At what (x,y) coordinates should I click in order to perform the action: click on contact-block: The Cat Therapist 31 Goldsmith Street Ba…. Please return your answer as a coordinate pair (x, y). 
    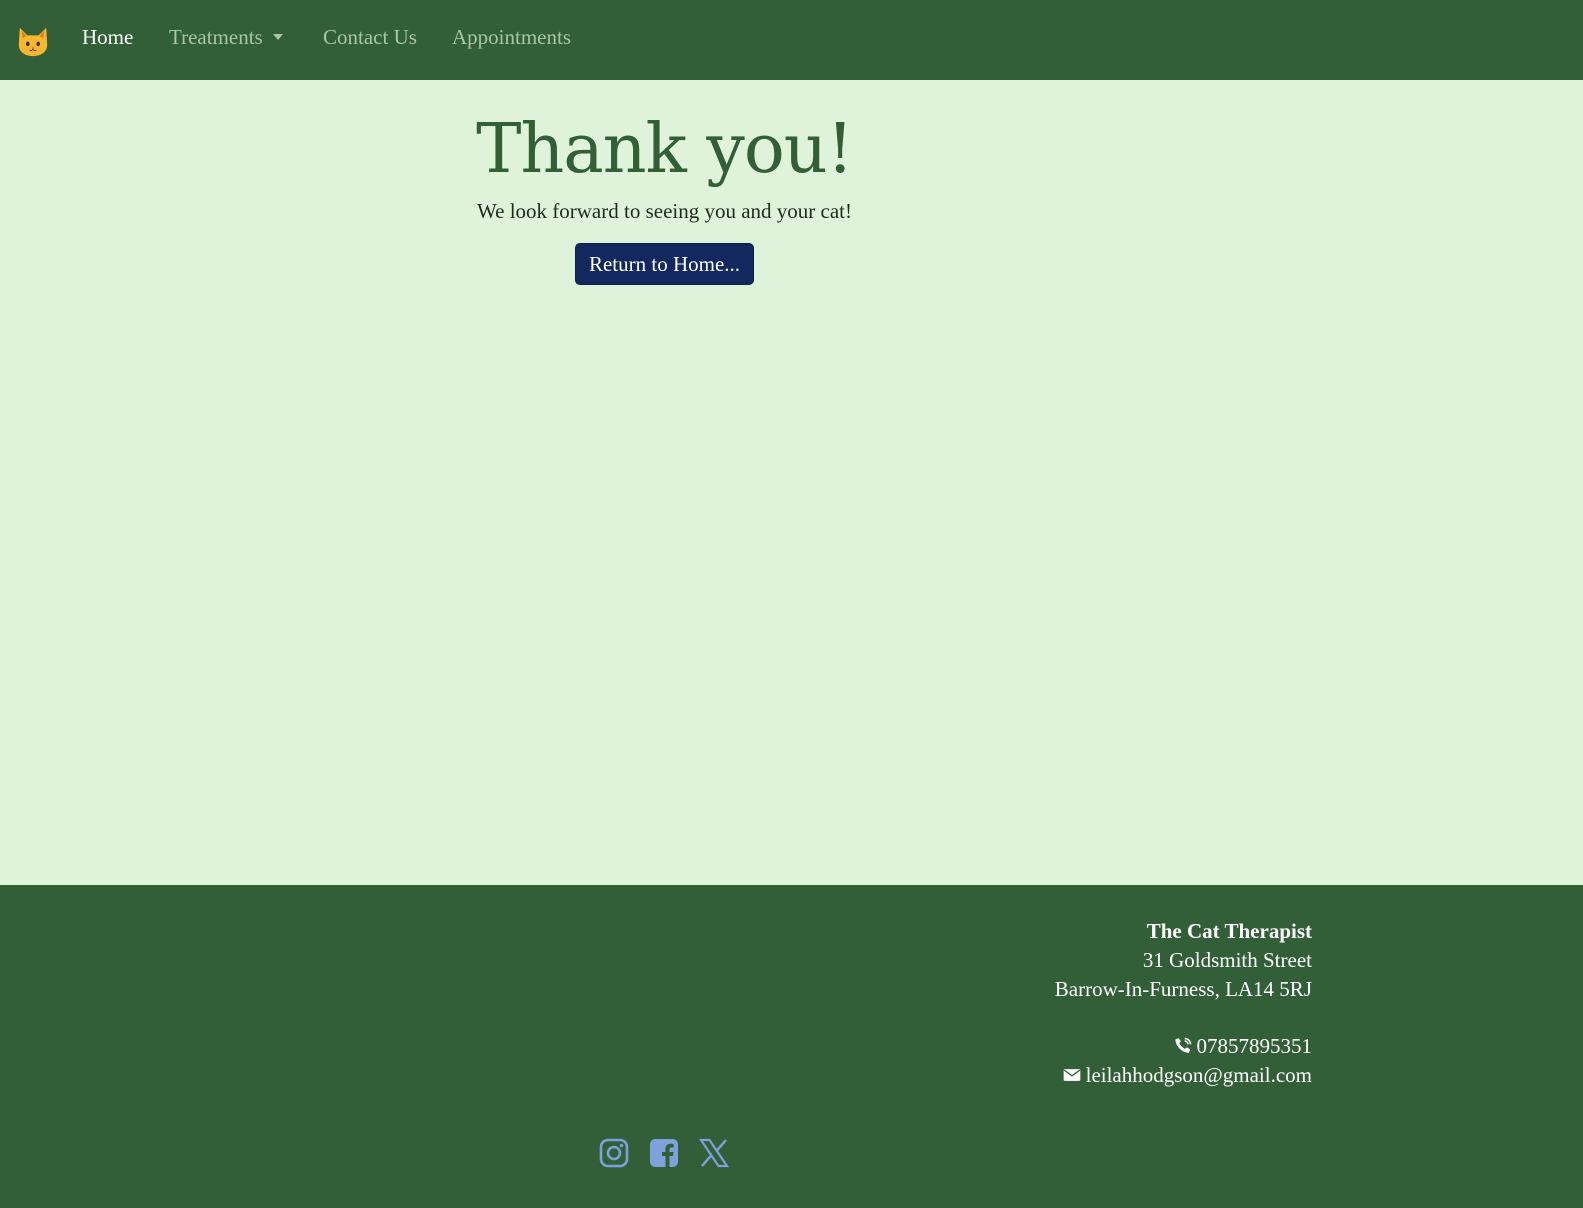
    Looking at the image, I should click on (1183, 1003).